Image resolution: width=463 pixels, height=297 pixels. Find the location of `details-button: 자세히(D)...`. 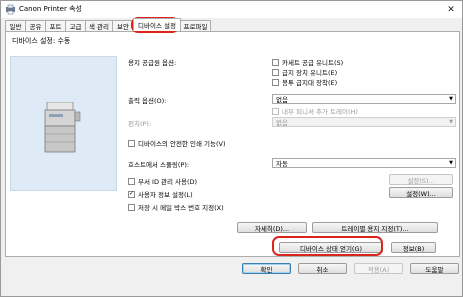

details-button: 자세히(D)... is located at coordinates (272, 227).